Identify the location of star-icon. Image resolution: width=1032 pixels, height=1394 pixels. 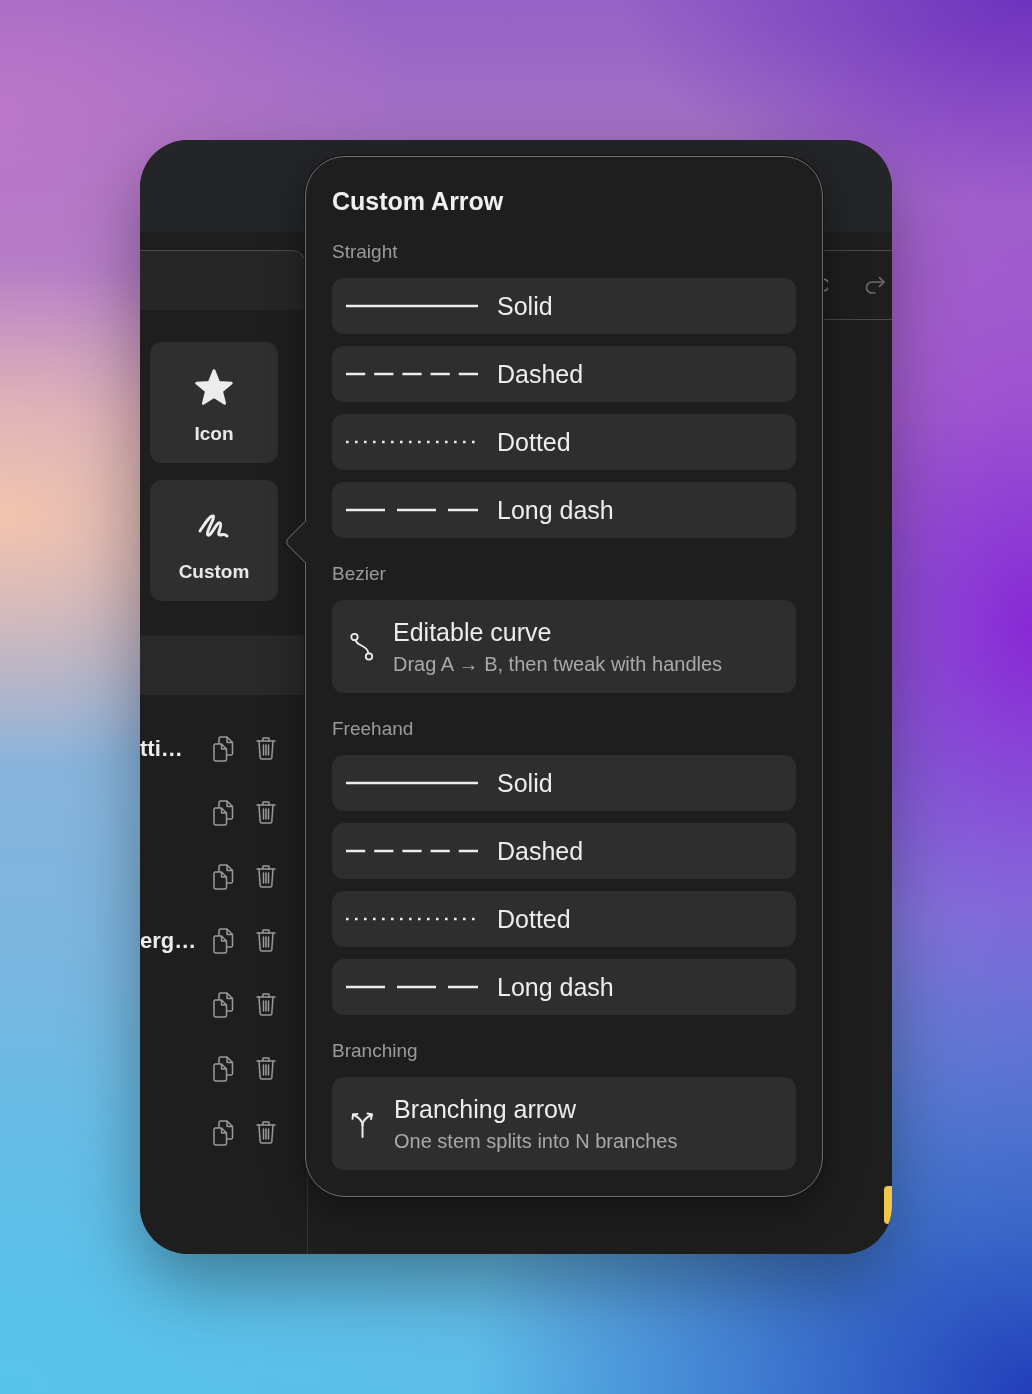
(214, 387).